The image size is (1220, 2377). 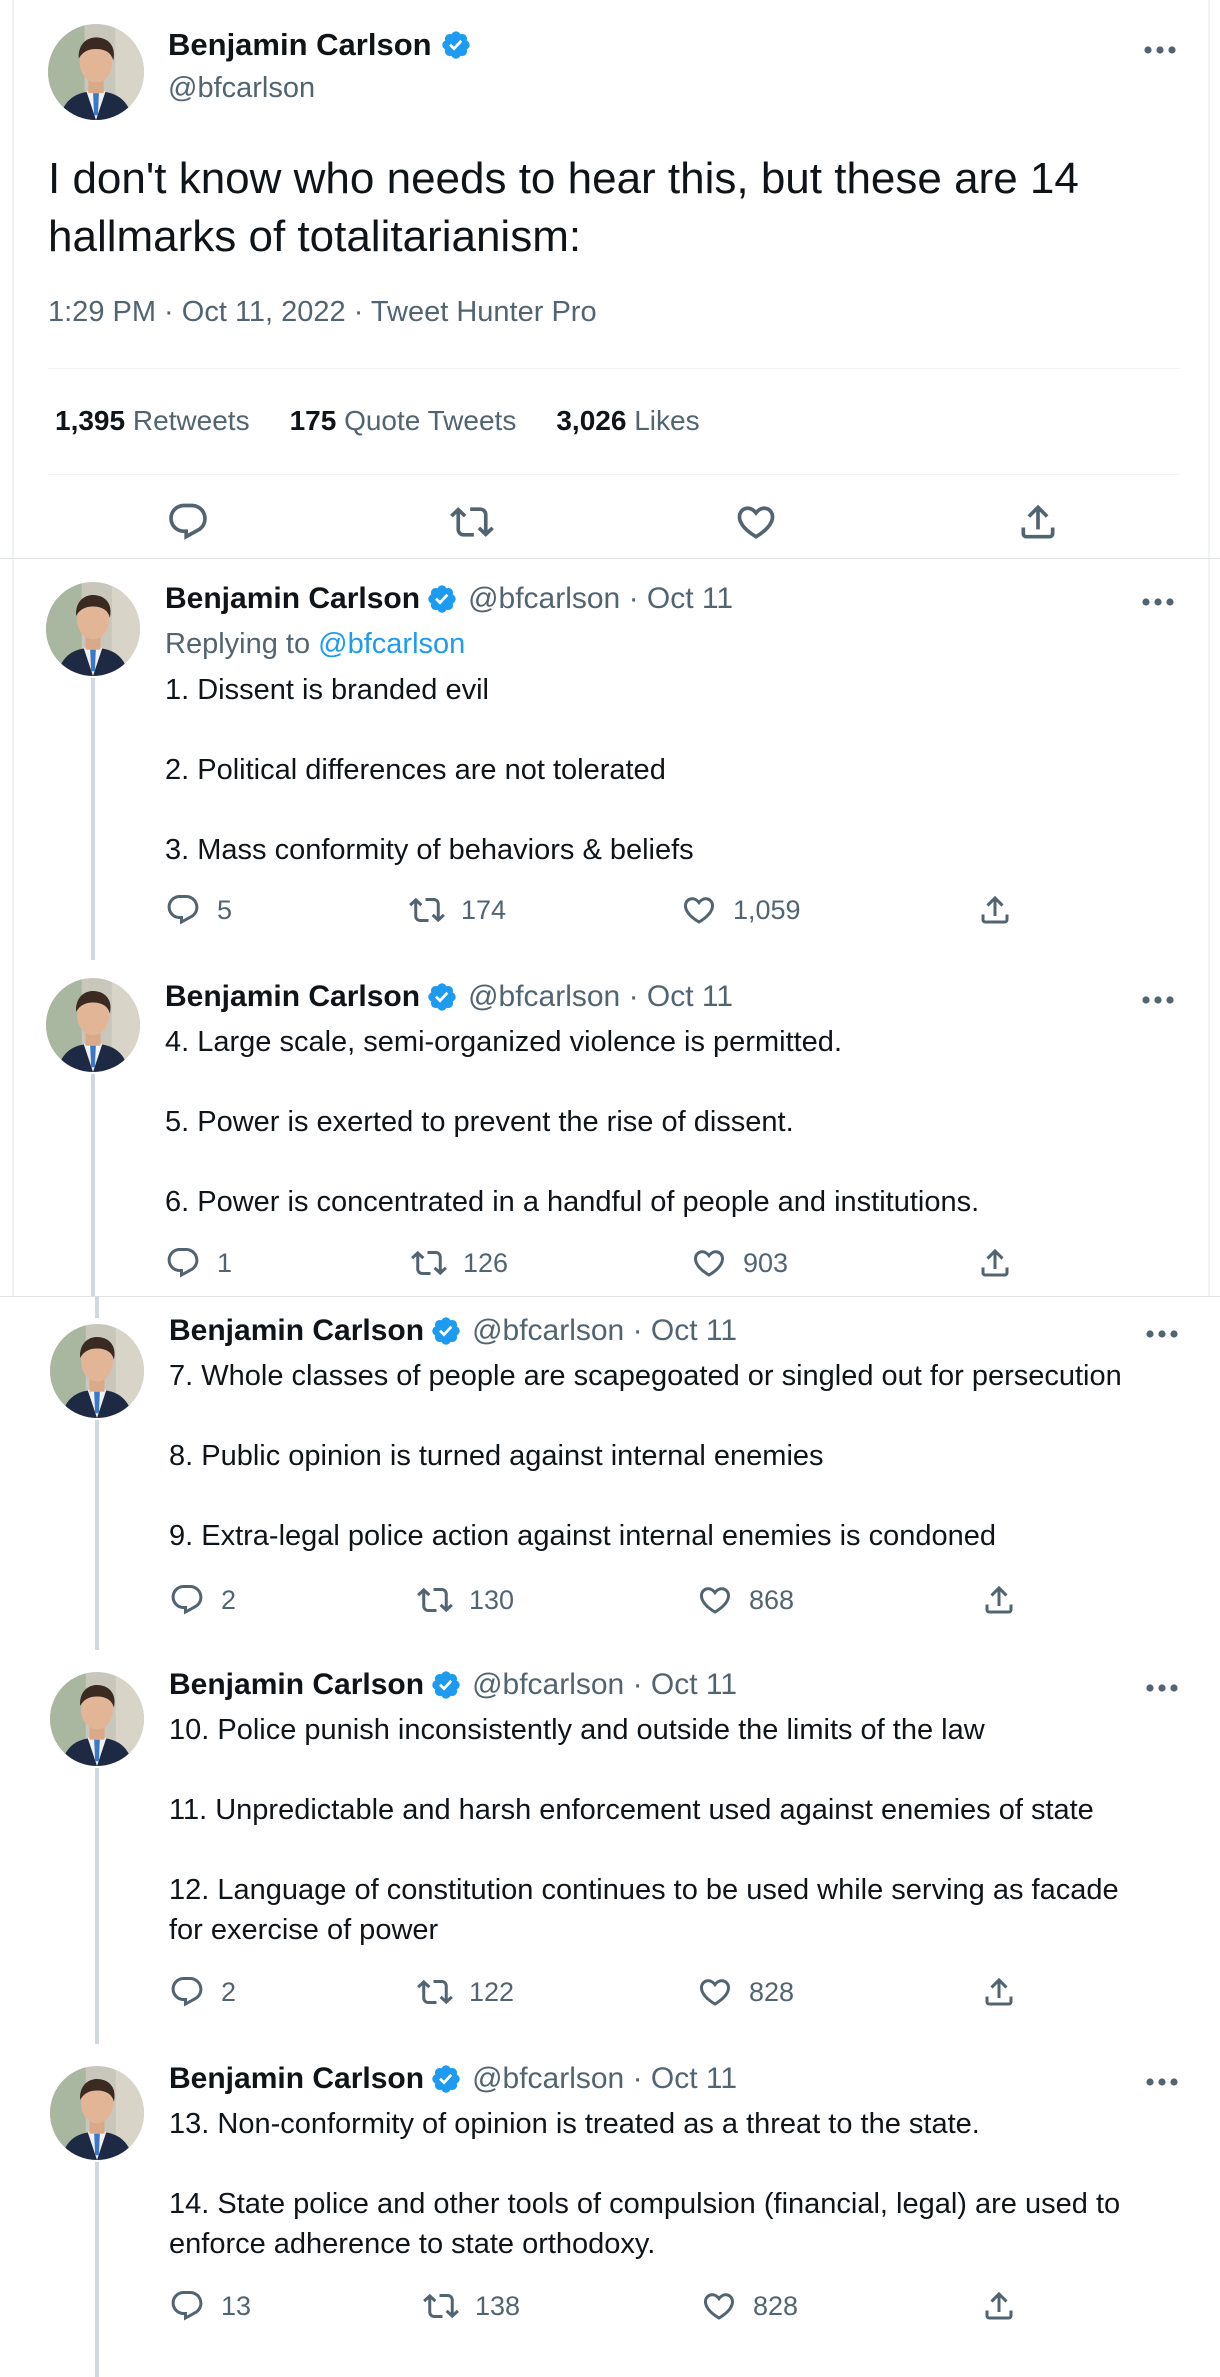 I want to click on retweet-count: 126, so click(x=486, y=1262).